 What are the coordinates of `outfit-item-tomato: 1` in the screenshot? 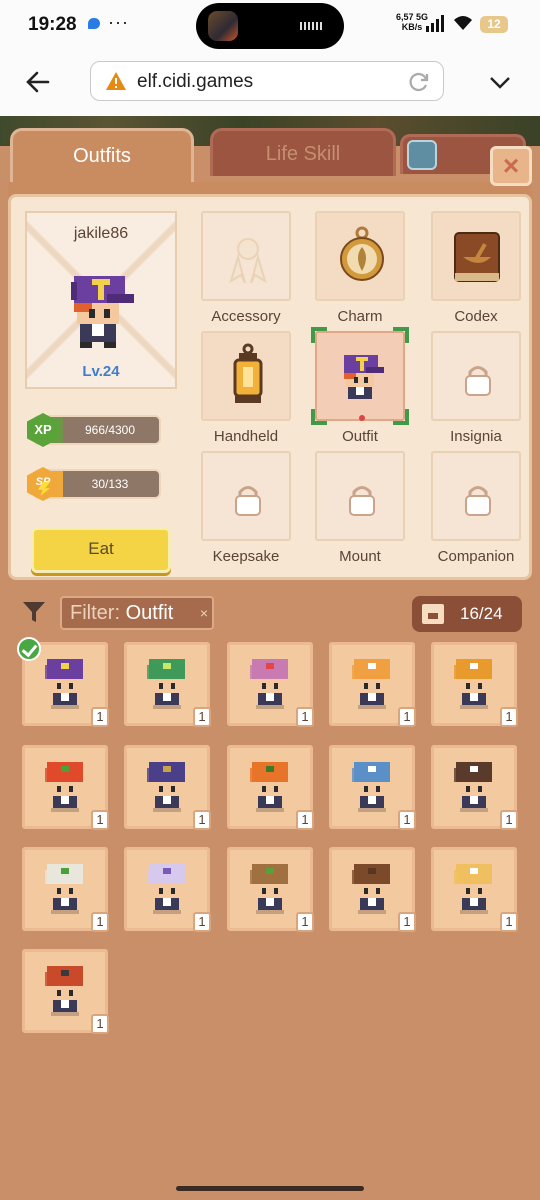 It's located at (65, 787).